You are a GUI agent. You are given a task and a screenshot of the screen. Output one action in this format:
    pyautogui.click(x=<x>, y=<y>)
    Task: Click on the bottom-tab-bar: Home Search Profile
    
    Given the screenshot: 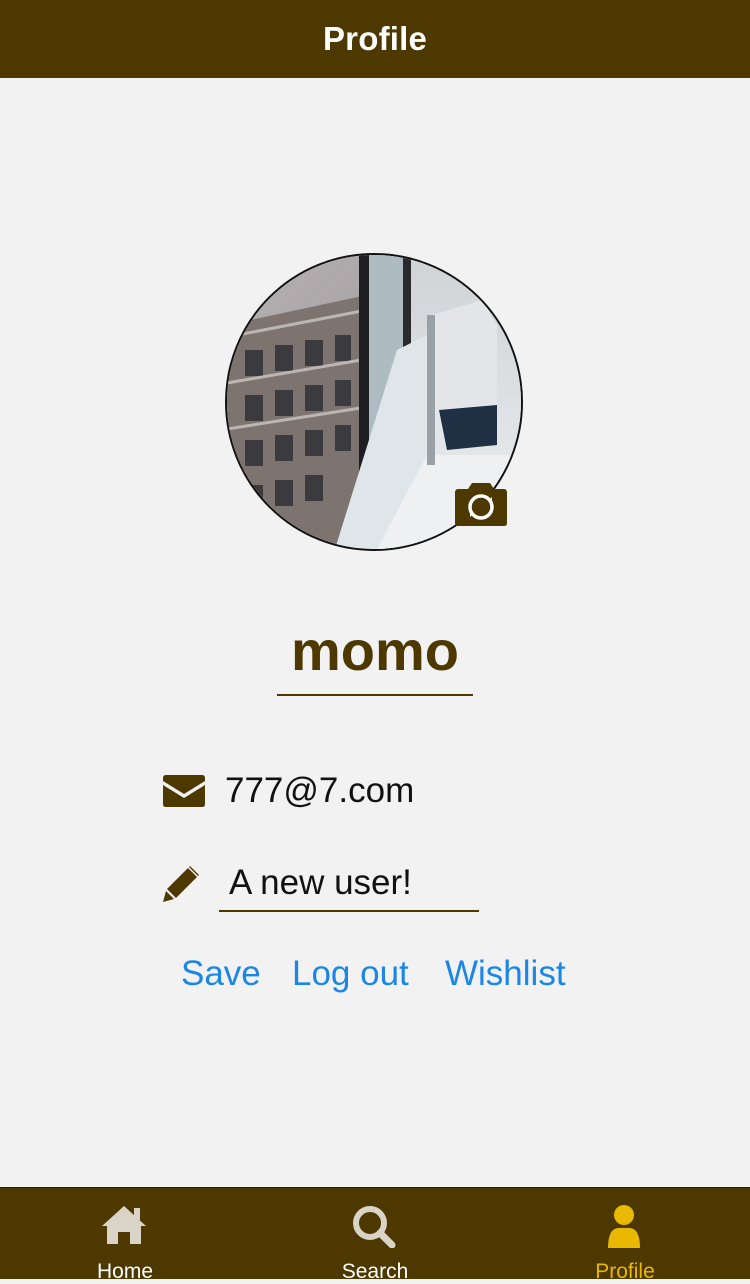 What is the action you would take?
    pyautogui.click(x=375, y=1235)
    